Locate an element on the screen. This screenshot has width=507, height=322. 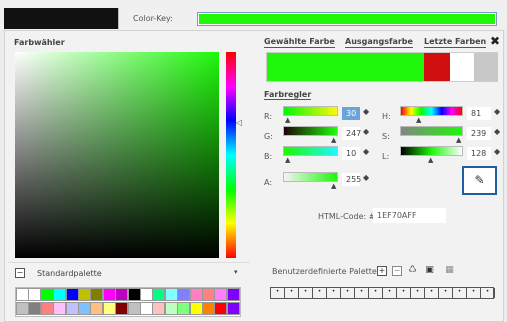
input-h: 81 is located at coordinates (479, 113).